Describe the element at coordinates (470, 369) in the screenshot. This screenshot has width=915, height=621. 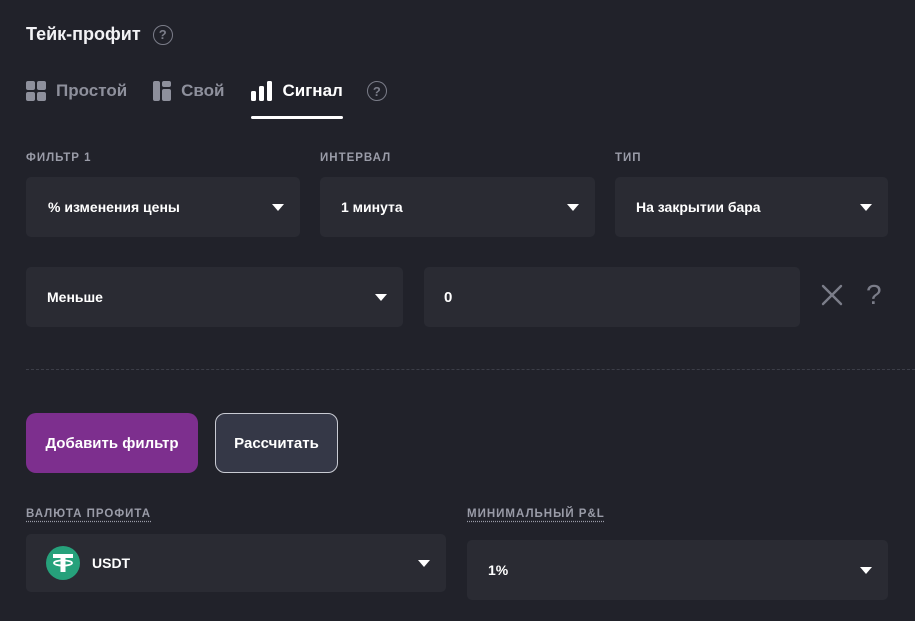
I see `section-divider` at that location.